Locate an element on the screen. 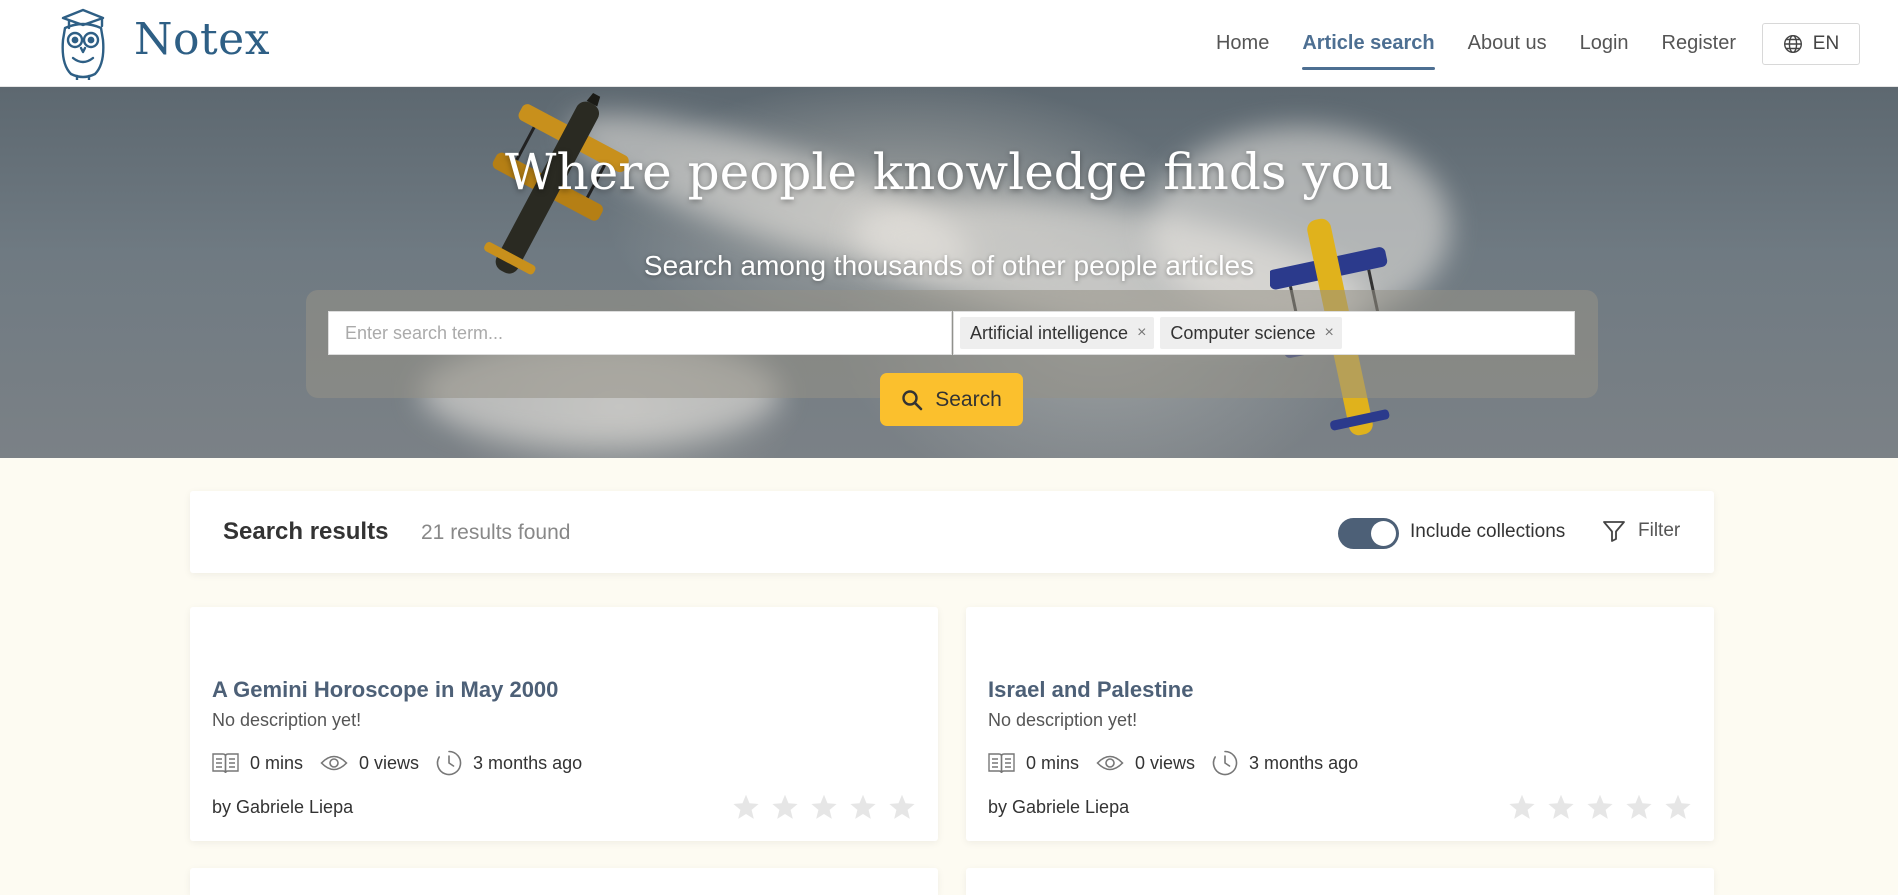 The image size is (1898, 895). nav-article-search: Article search is located at coordinates (1368, 43).